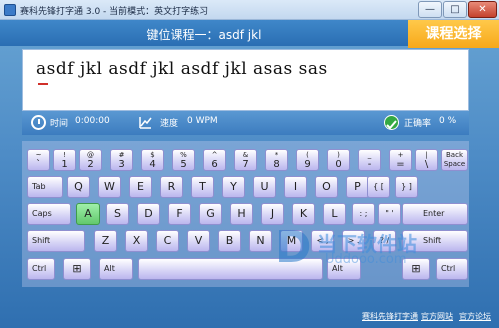  I want to click on key-1: ! 1, so click(64, 160).